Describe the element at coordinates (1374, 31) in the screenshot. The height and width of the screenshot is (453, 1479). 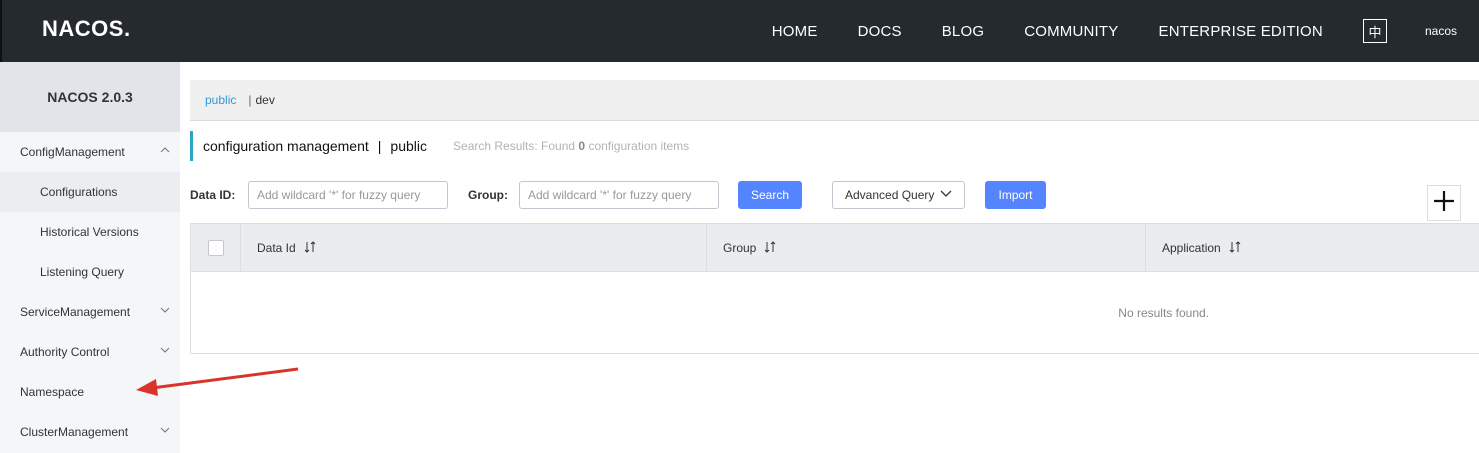
I see `language-toggle-button: 中` at that location.